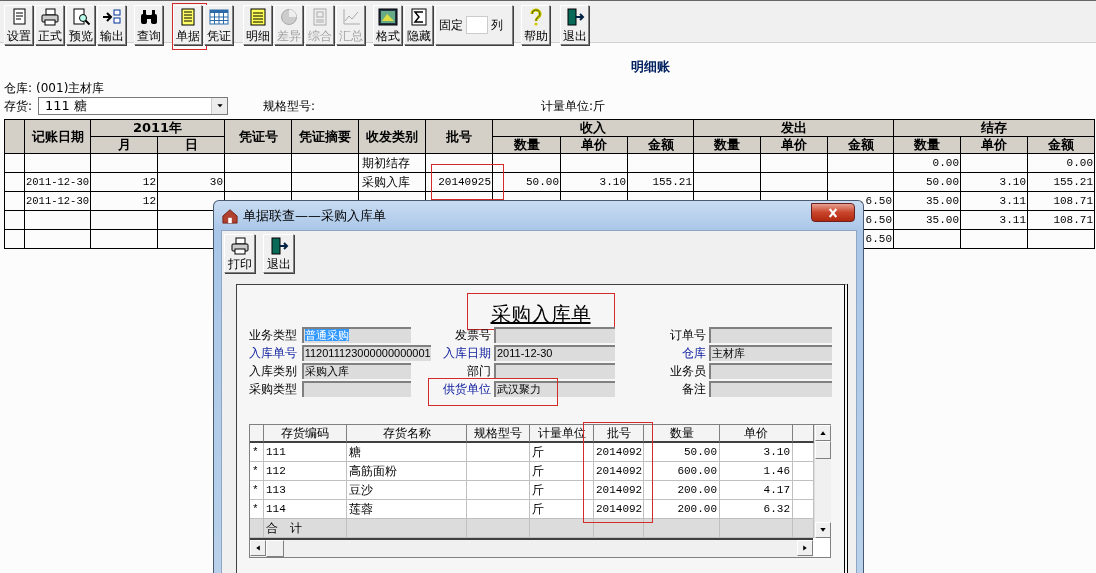 Image resolution: width=1096 pixels, height=573 pixels. Describe the element at coordinates (314, 215) in the screenshot. I see `window-title: 单据联查——采购入库单` at that location.